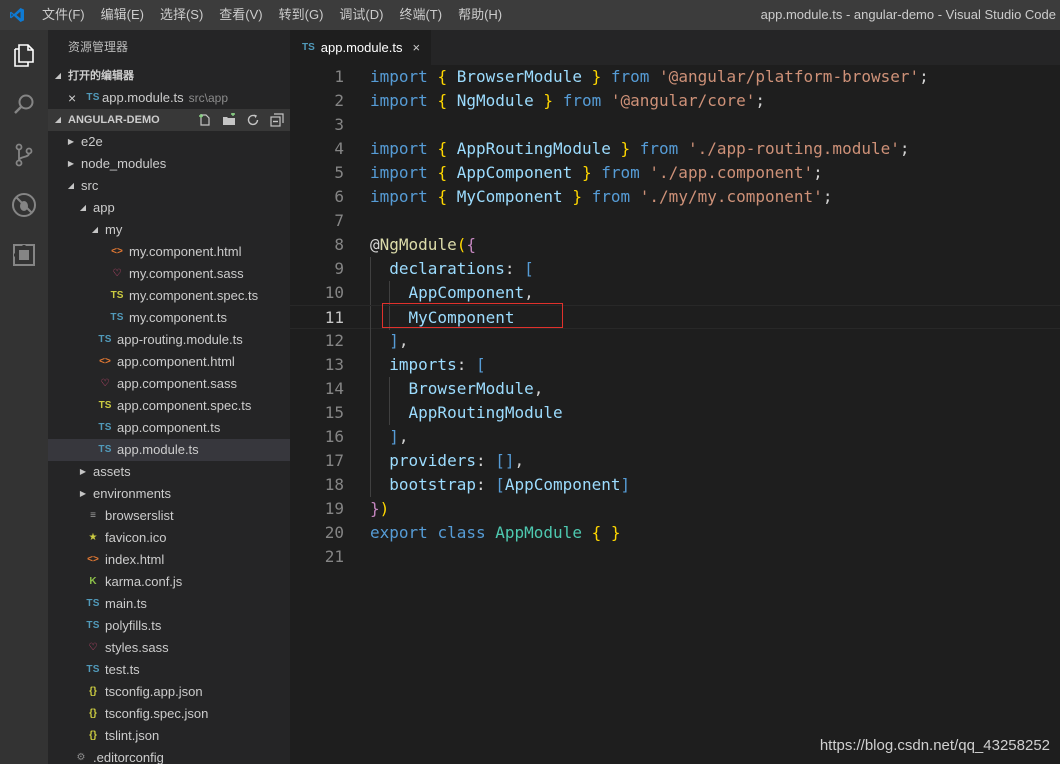 This screenshot has height=764, width=1060. What do you see at coordinates (184, 405) in the screenshot?
I see `tree-item-label: app.component.spec.ts` at bounding box center [184, 405].